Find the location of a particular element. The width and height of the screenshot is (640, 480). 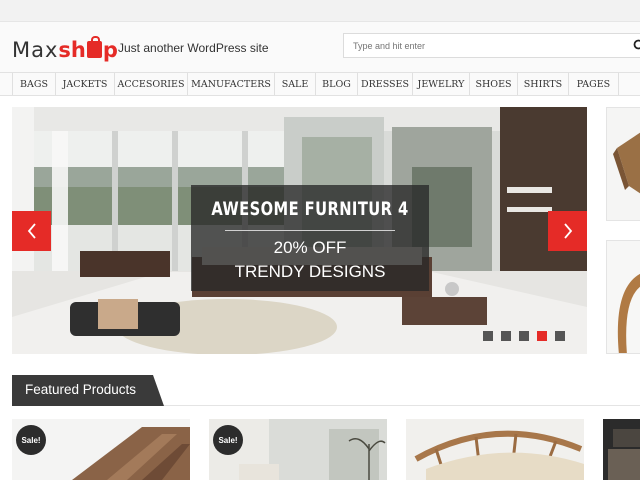

nav-item-sale: SALE is located at coordinates (295, 84).